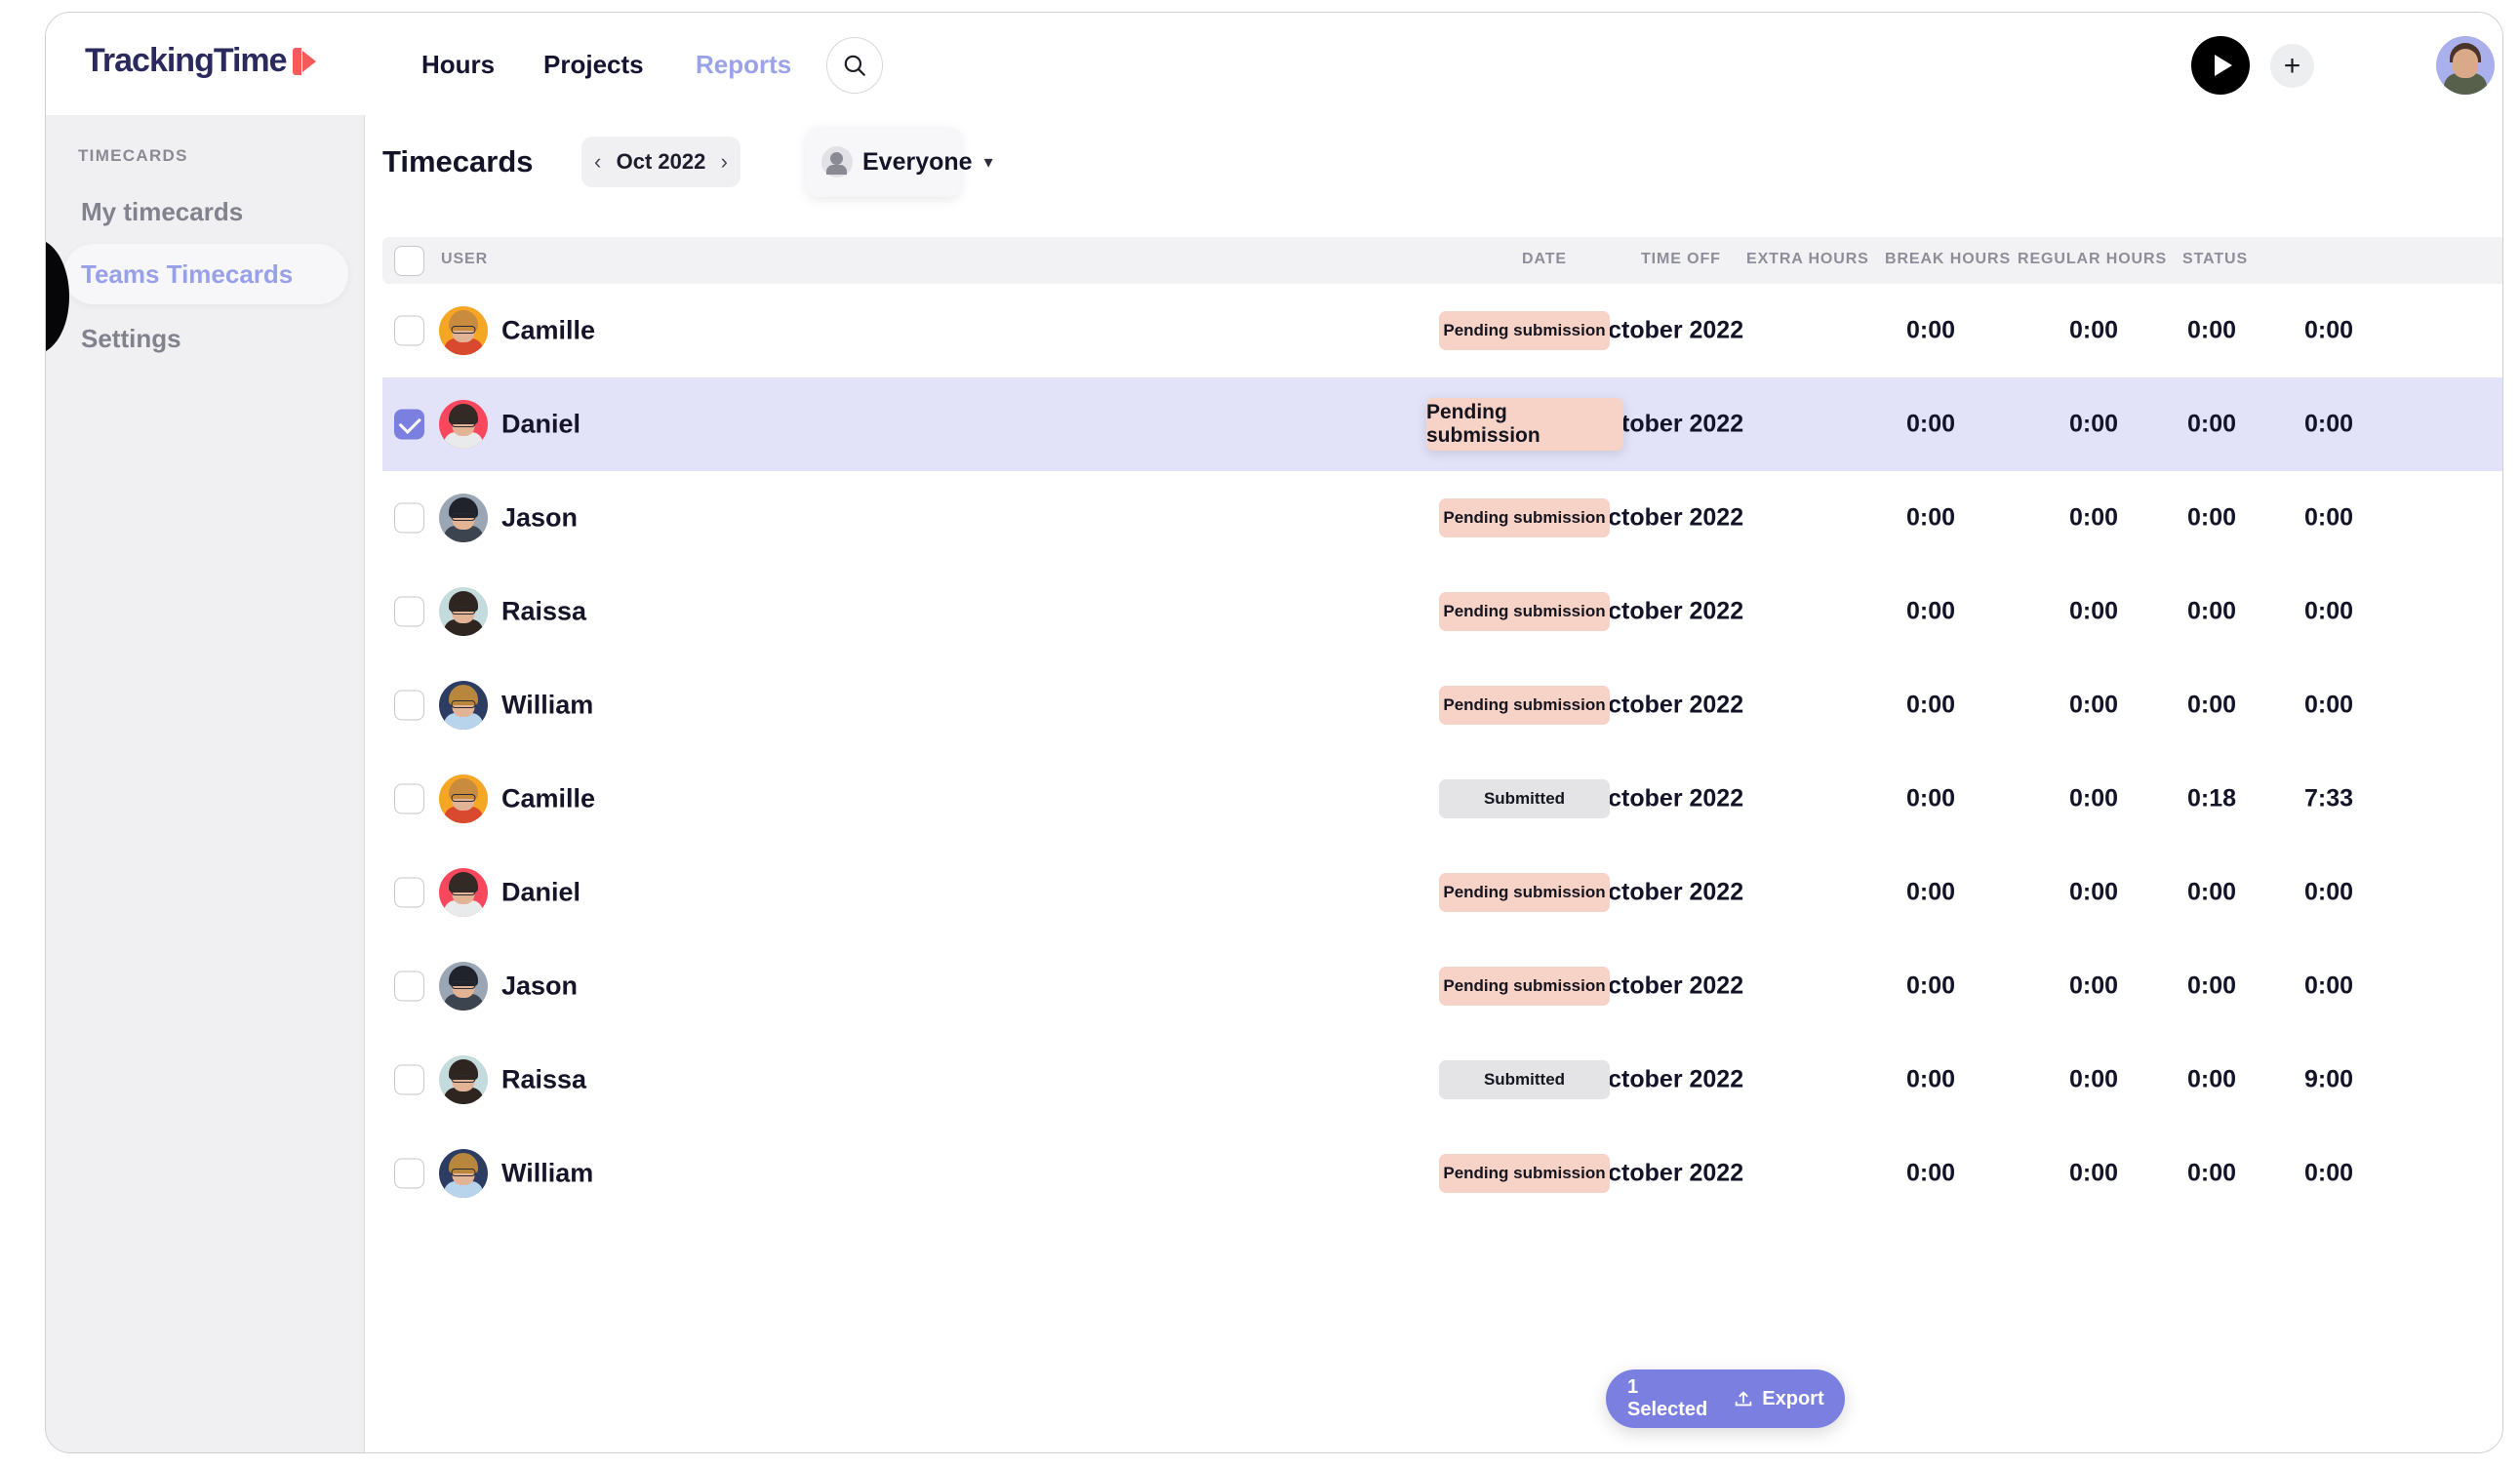 This screenshot has width=2520, height=1468. I want to click on column-header-time-off: TIME OFF, so click(1681, 259).